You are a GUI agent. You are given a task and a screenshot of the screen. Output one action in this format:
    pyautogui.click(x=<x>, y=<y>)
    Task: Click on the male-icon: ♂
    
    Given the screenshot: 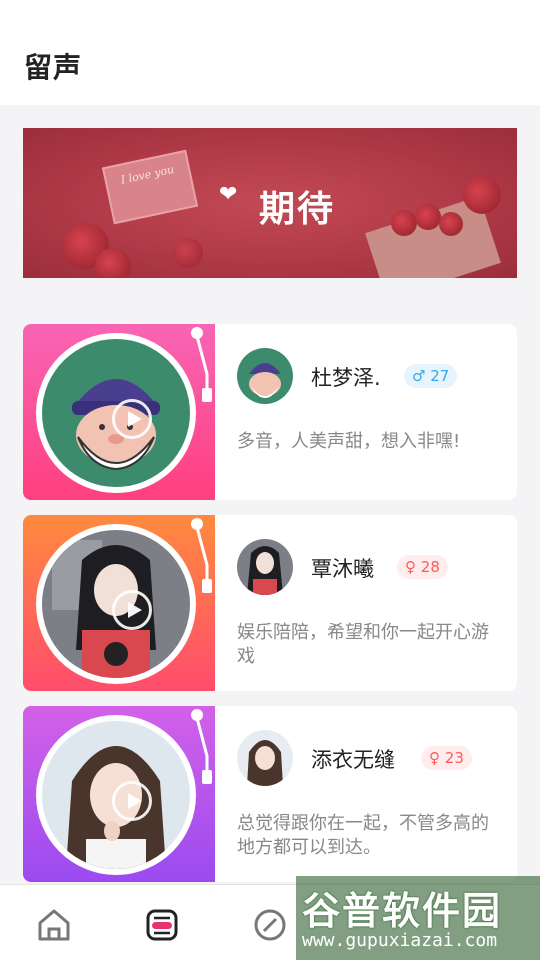 What is the action you would take?
    pyautogui.click(x=419, y=376)
    